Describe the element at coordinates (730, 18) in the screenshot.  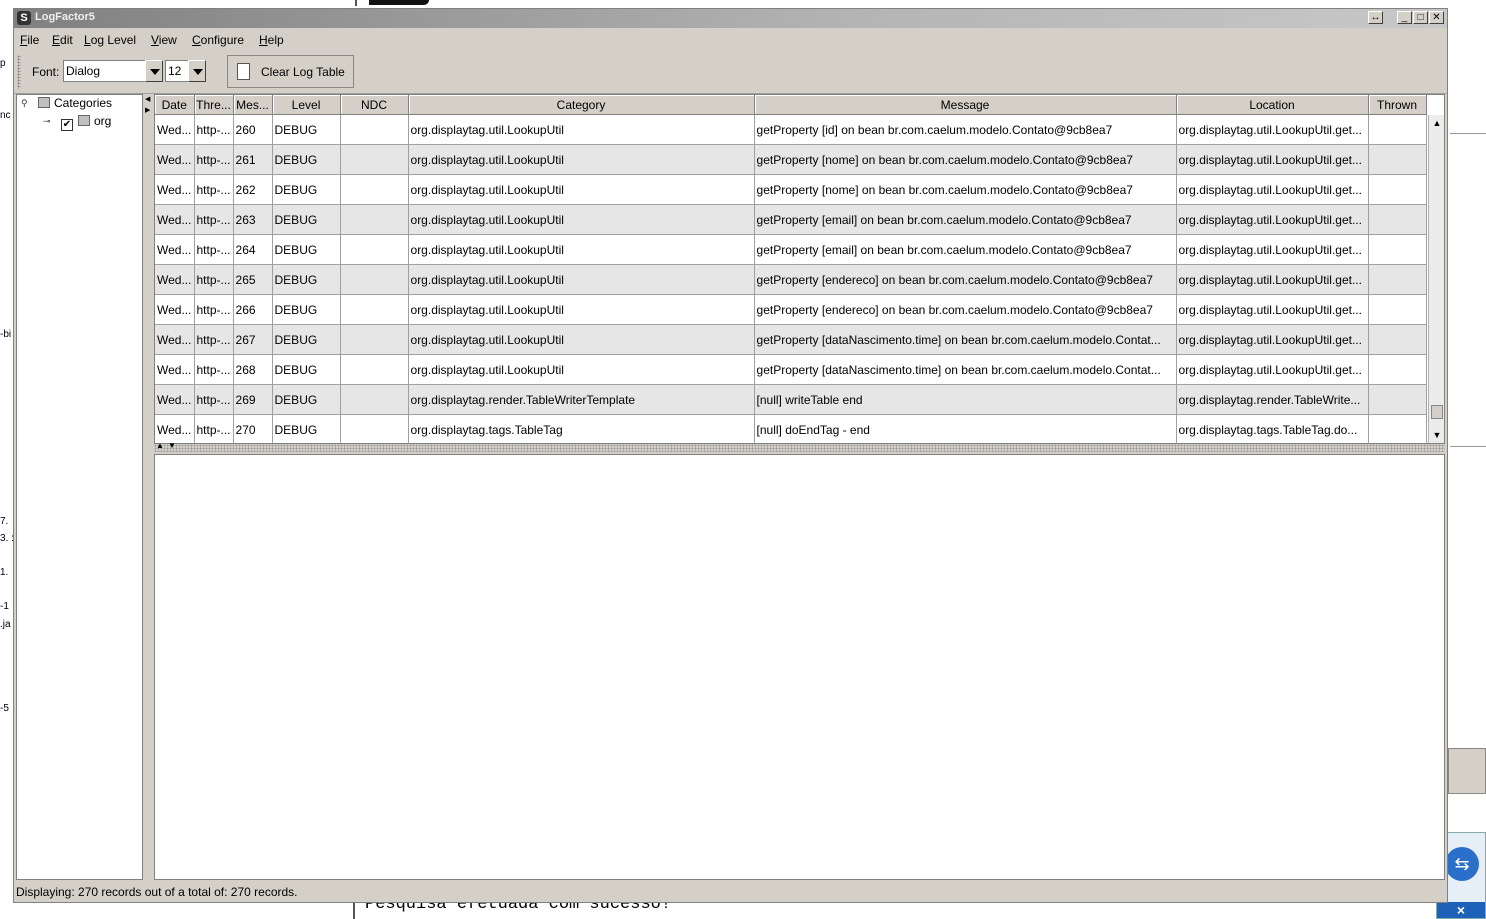
I see `title-bar: S LogFactor5 ↔ _ □ ✕` at that location.